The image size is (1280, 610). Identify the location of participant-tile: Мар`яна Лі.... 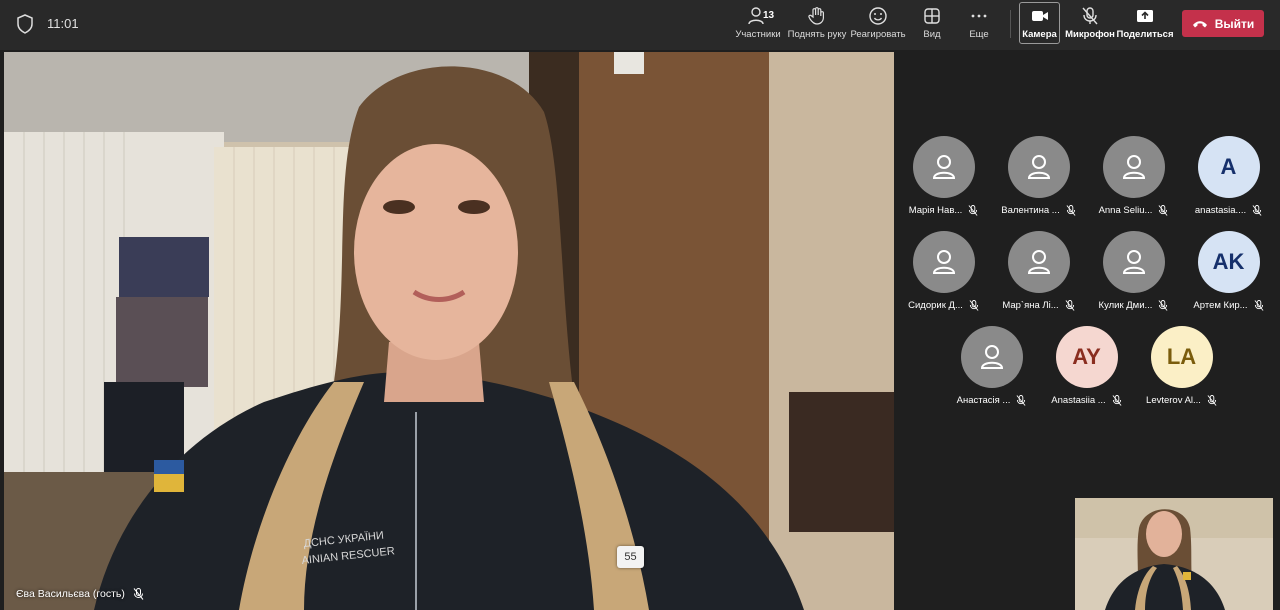
(1038, 275).